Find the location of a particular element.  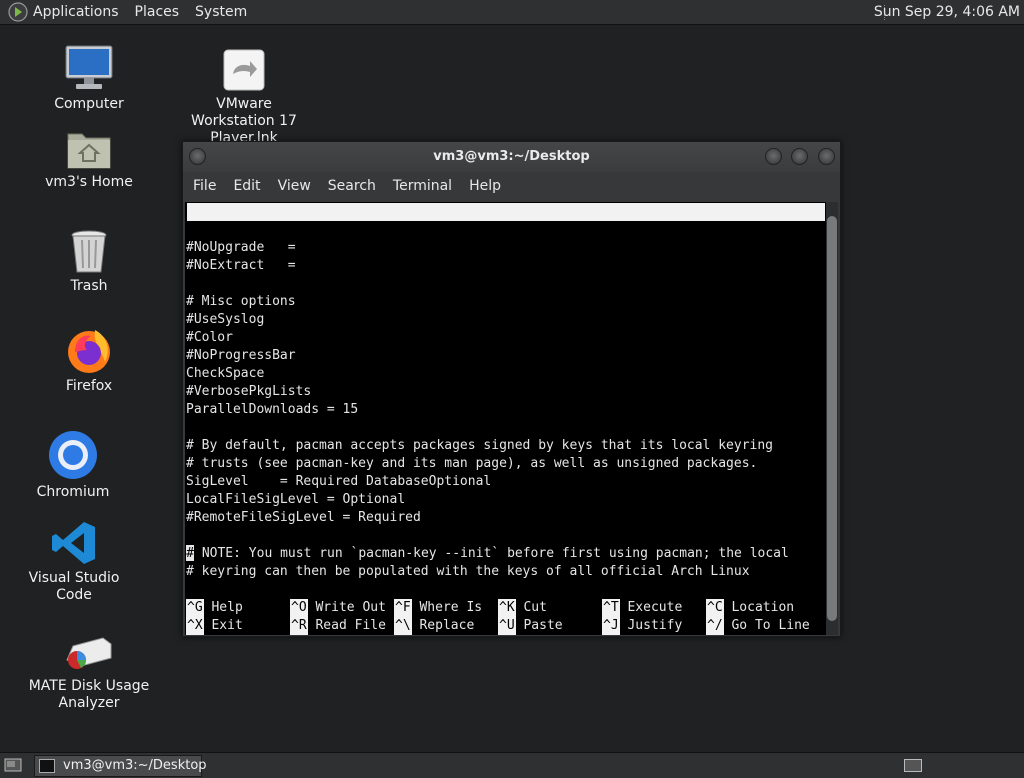

desktop-icon-label: Trash is located at coordinates (89, 286).